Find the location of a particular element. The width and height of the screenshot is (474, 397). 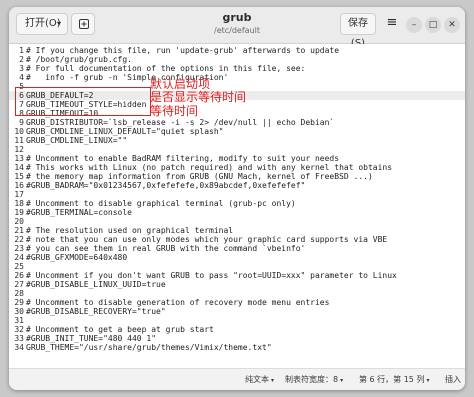

tab-width-selector: 制表符宽度：8 ▾ is located at coordinates (314, 379).